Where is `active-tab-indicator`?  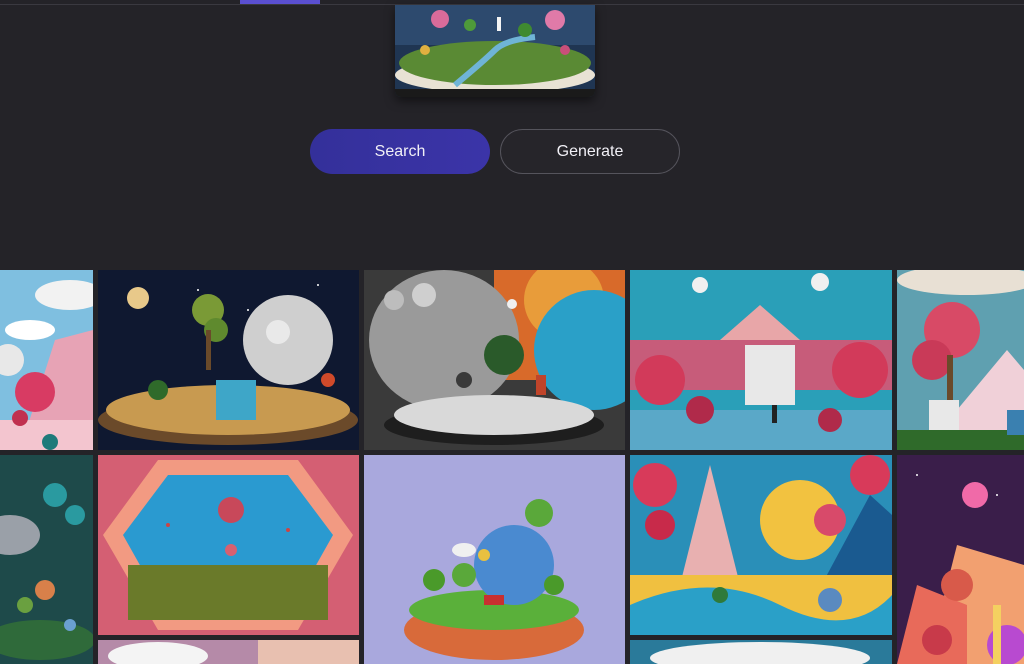 active-tab-indicator is located at coordinates (280, 2).